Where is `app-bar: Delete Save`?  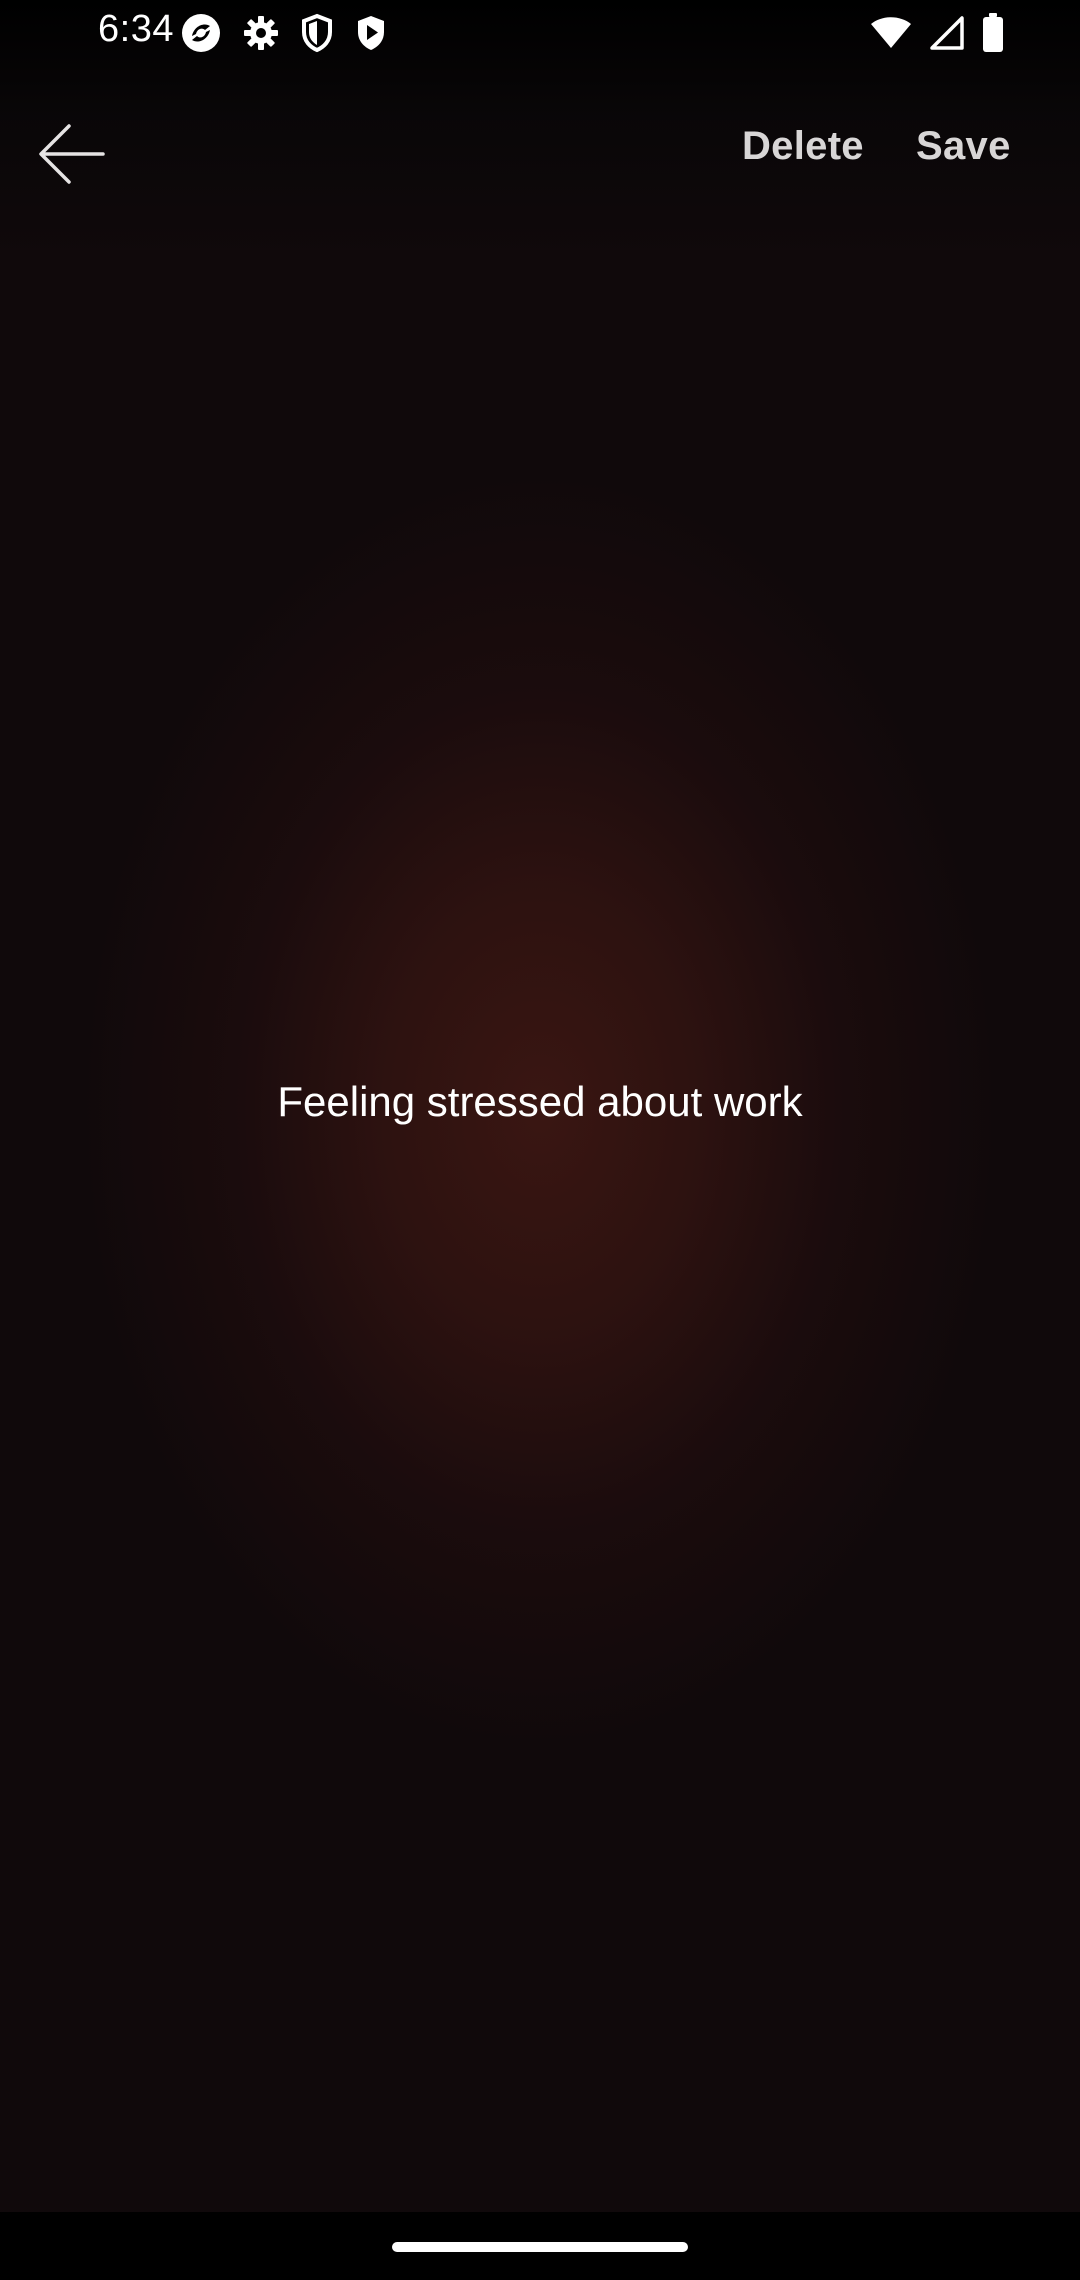 app-bar: Delete Save is located at coordinates (540, 153).